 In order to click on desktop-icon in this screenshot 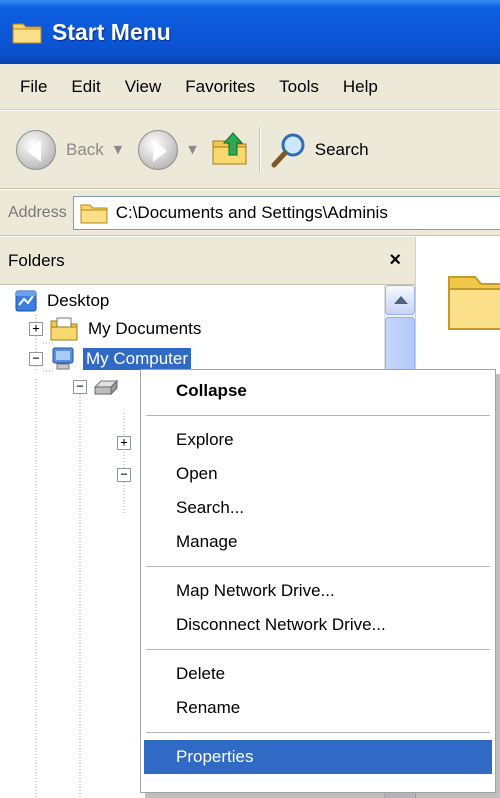, I will do `click(26, 301)`.